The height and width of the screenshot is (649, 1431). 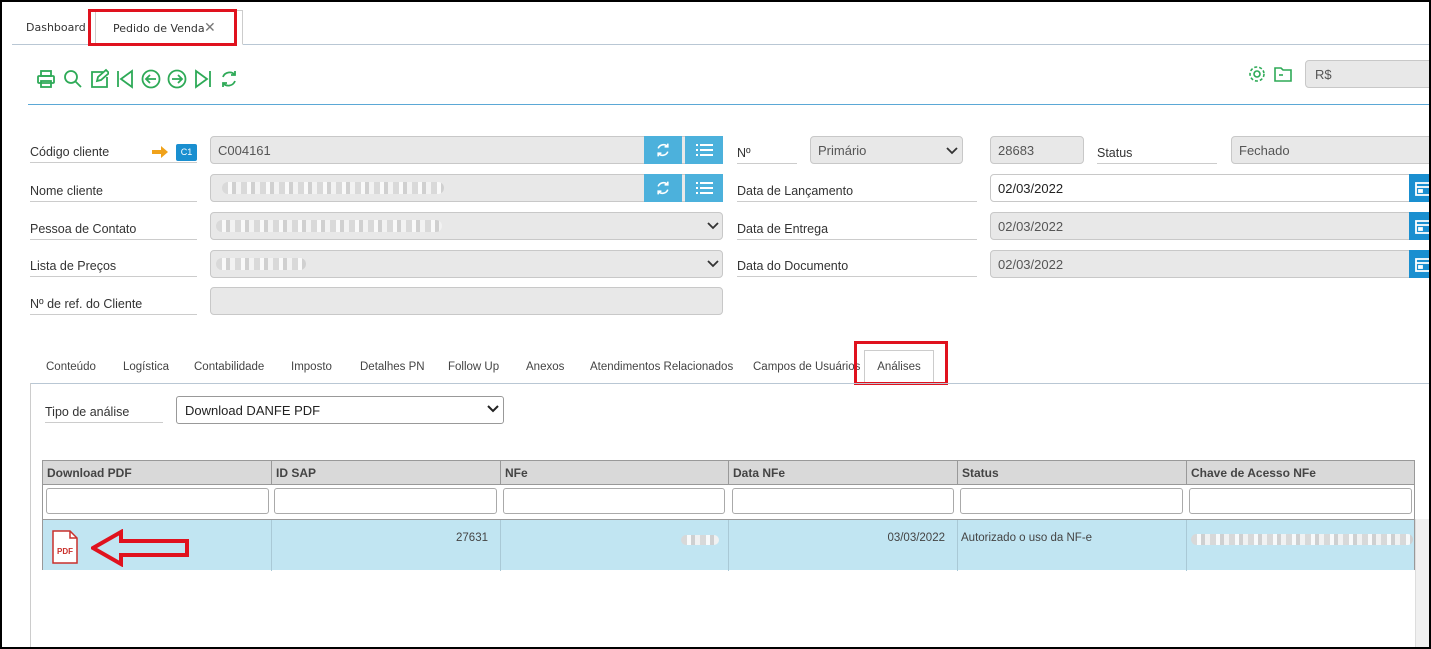 I want to click on customer-badge: C1, so click(x=186, y=152).